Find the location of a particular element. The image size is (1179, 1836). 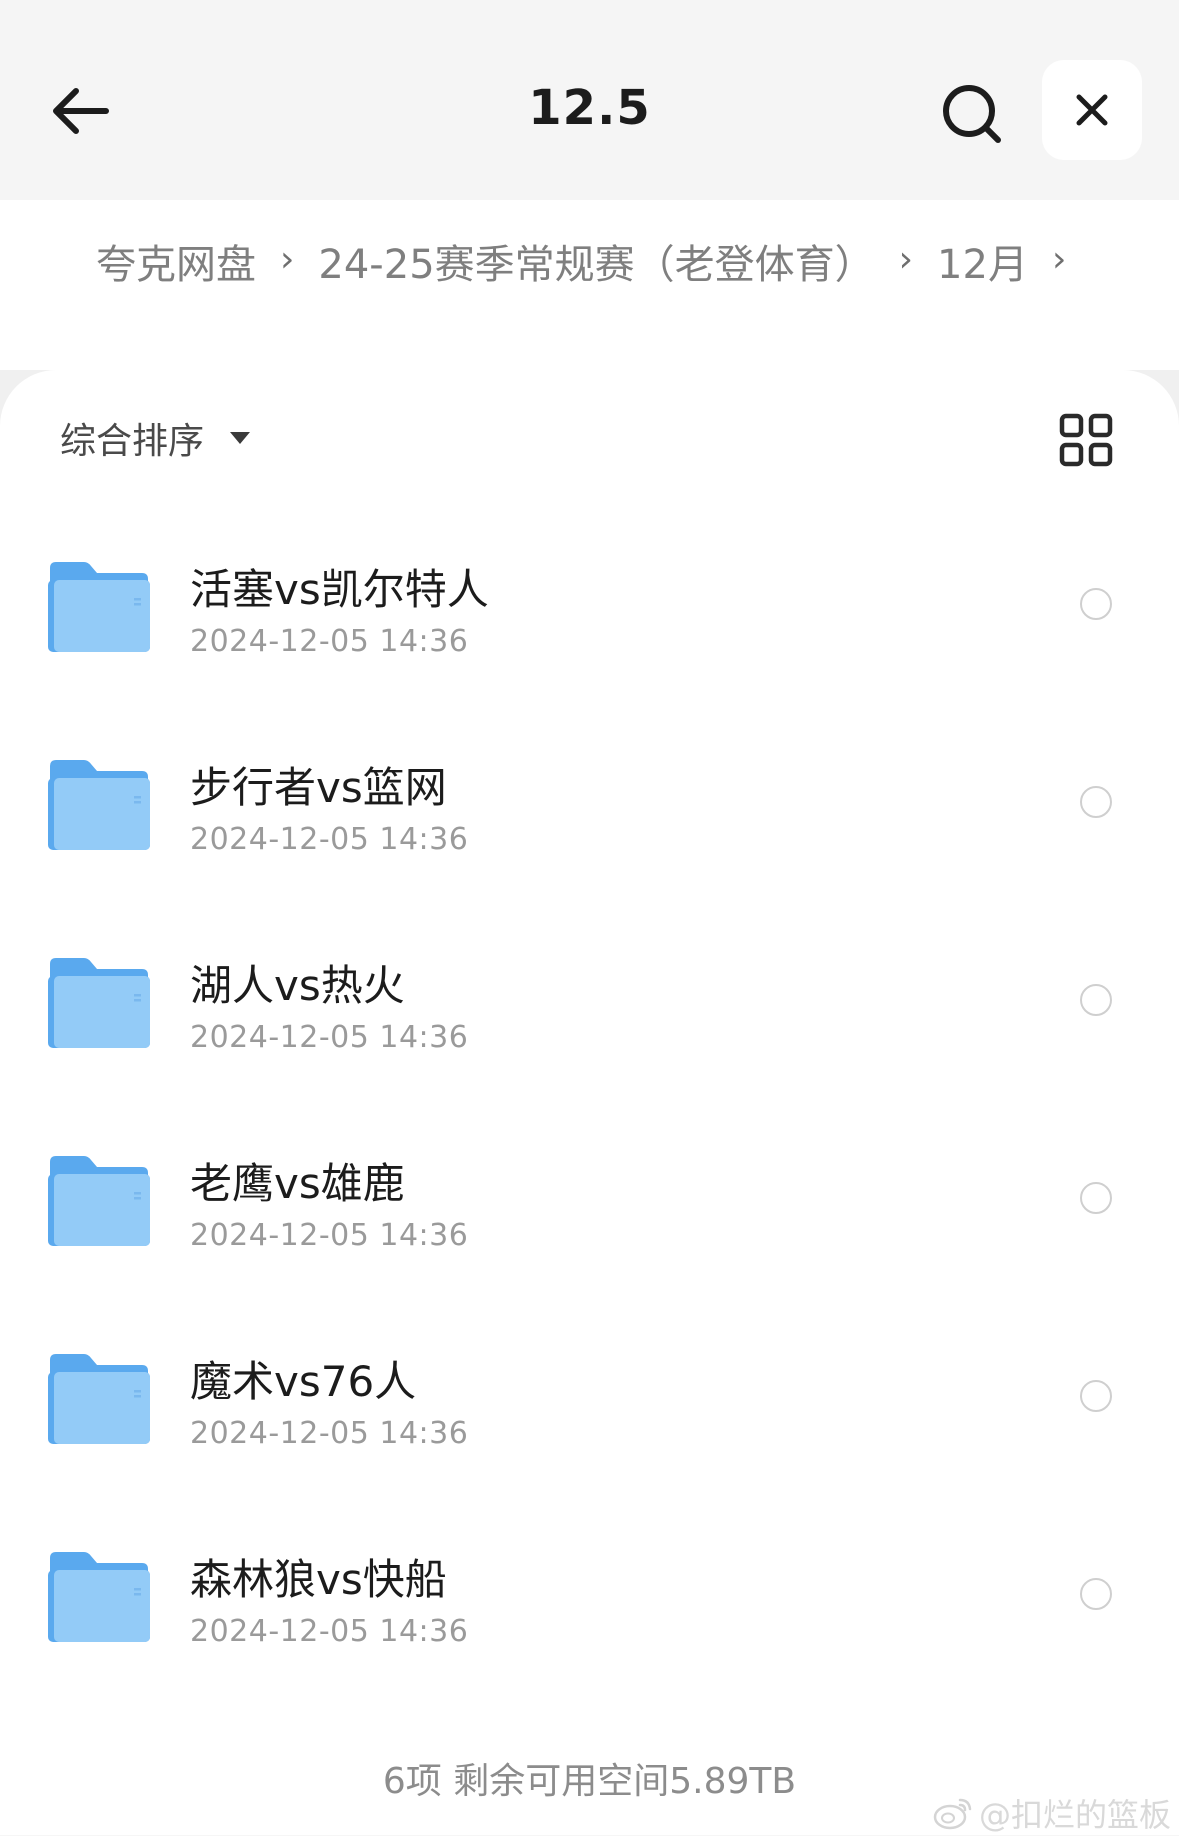

file-name: 魔术vs76人 is located at coordinates (303, 1381).